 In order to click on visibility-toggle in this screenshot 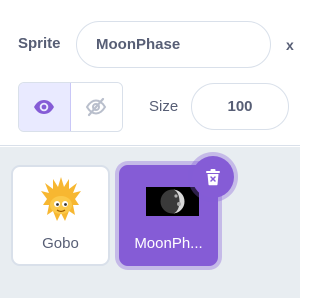, I will do `click(70, 107)`.